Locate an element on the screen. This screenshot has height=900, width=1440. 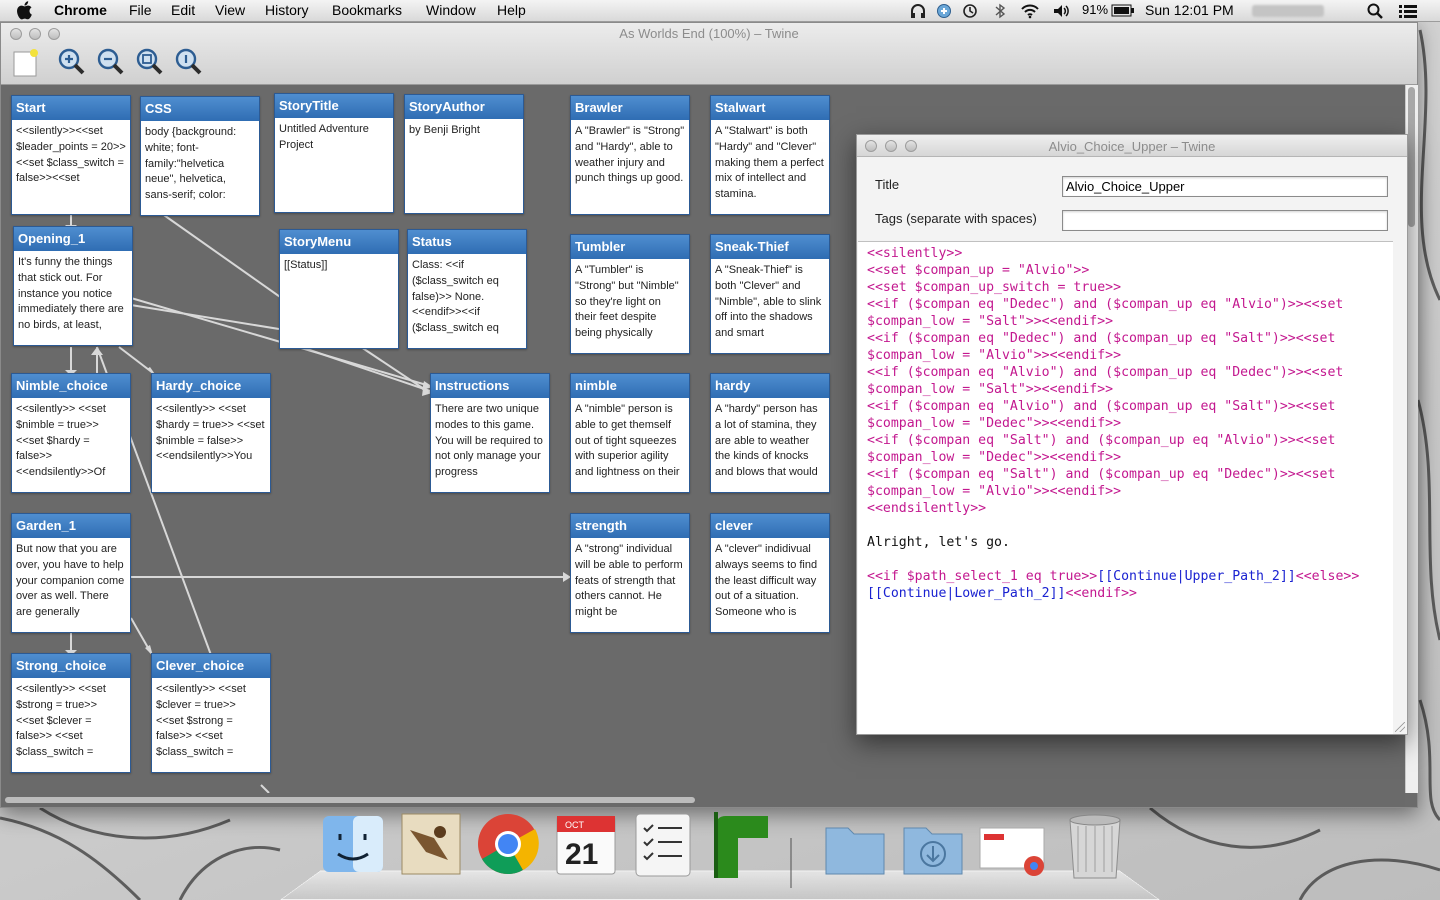
chrome-icon is located at coordinates (508, 847).